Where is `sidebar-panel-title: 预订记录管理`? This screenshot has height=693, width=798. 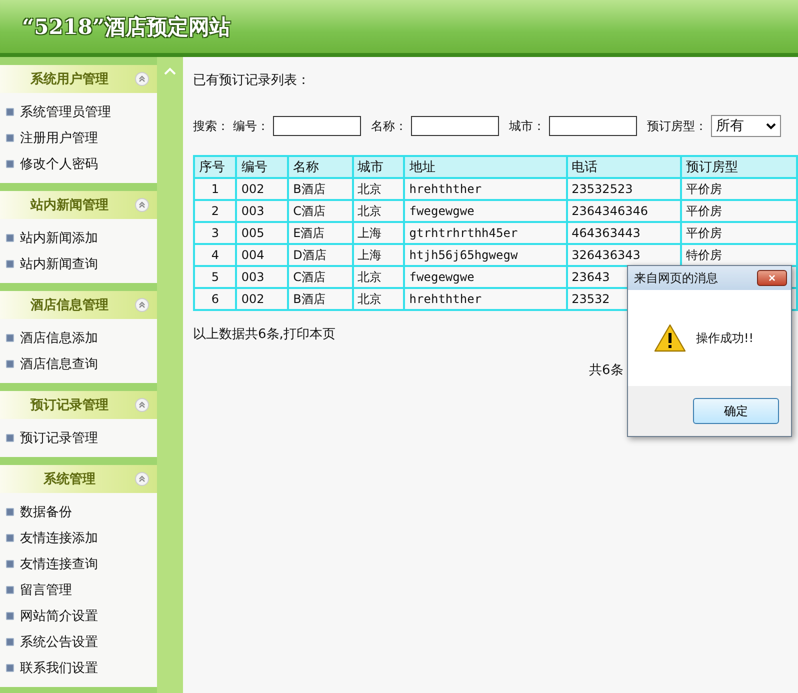 sidebar-panel-title: 预订记录管理 is located at coordinates (69, 405).